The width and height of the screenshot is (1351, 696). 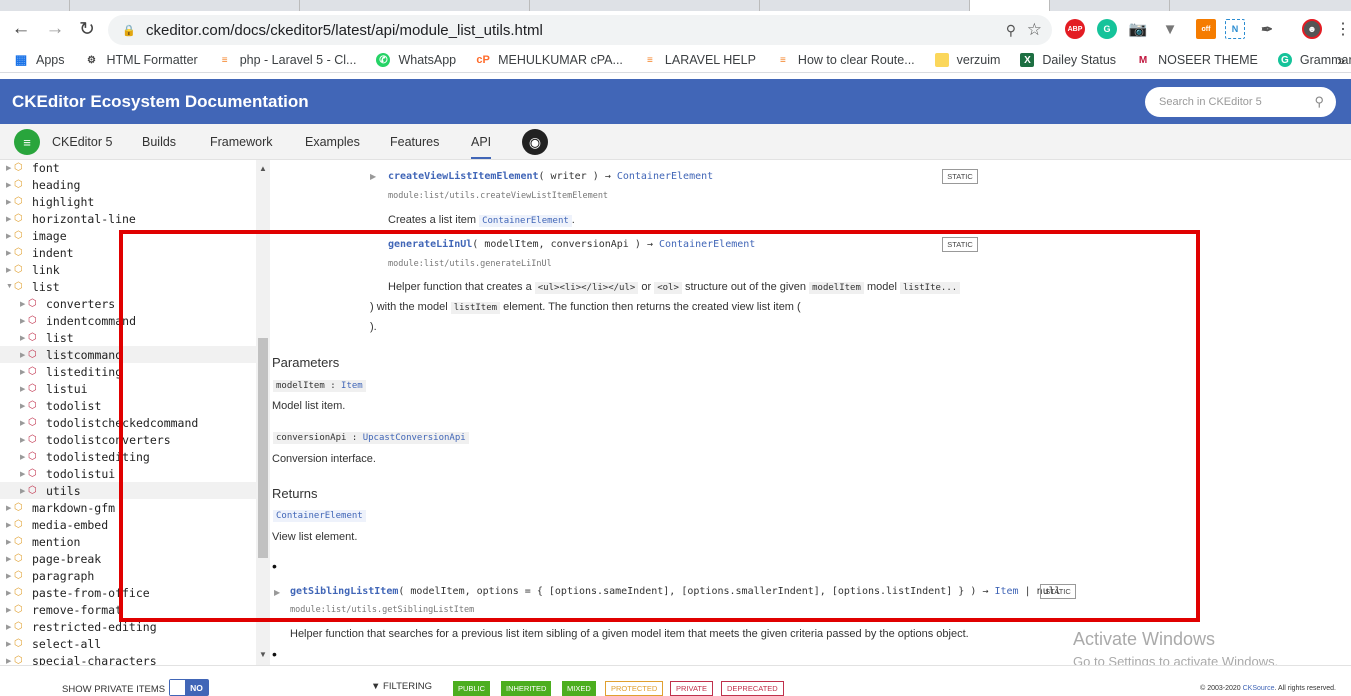 What do you see at coordinates (414, 438) in the screenshot?
I see `param-type-link: UpcastConversionApi` at bounding box center [414, 438].